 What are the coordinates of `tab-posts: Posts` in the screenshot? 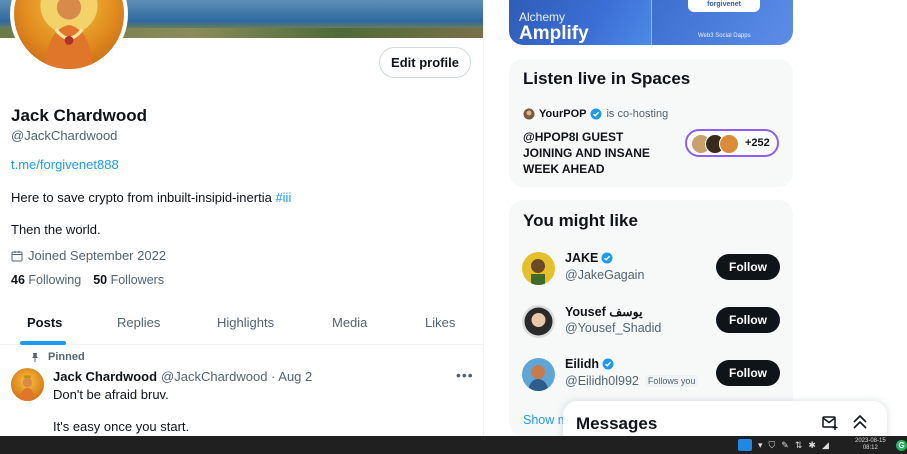 It's located at (44, 322).